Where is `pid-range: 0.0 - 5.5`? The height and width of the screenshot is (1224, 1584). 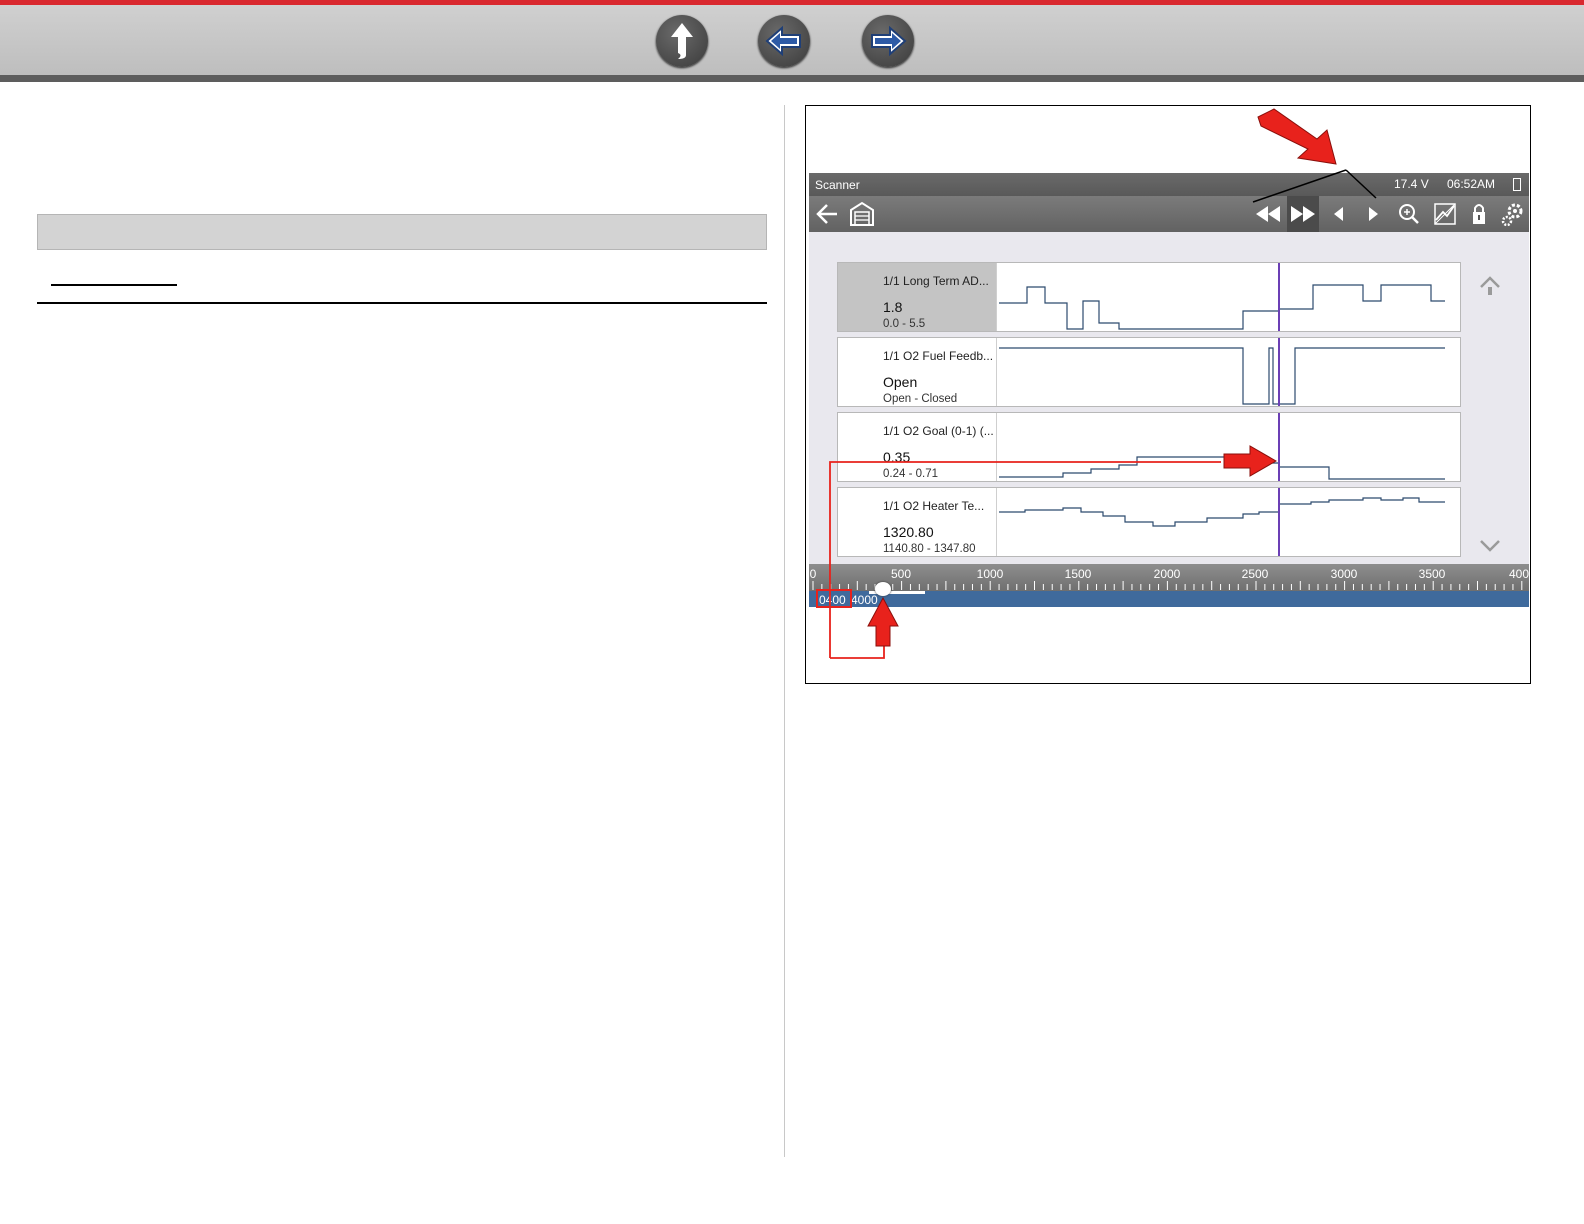
pid-range: 0.0 - 5.5 is located at coordinates (904, 324).